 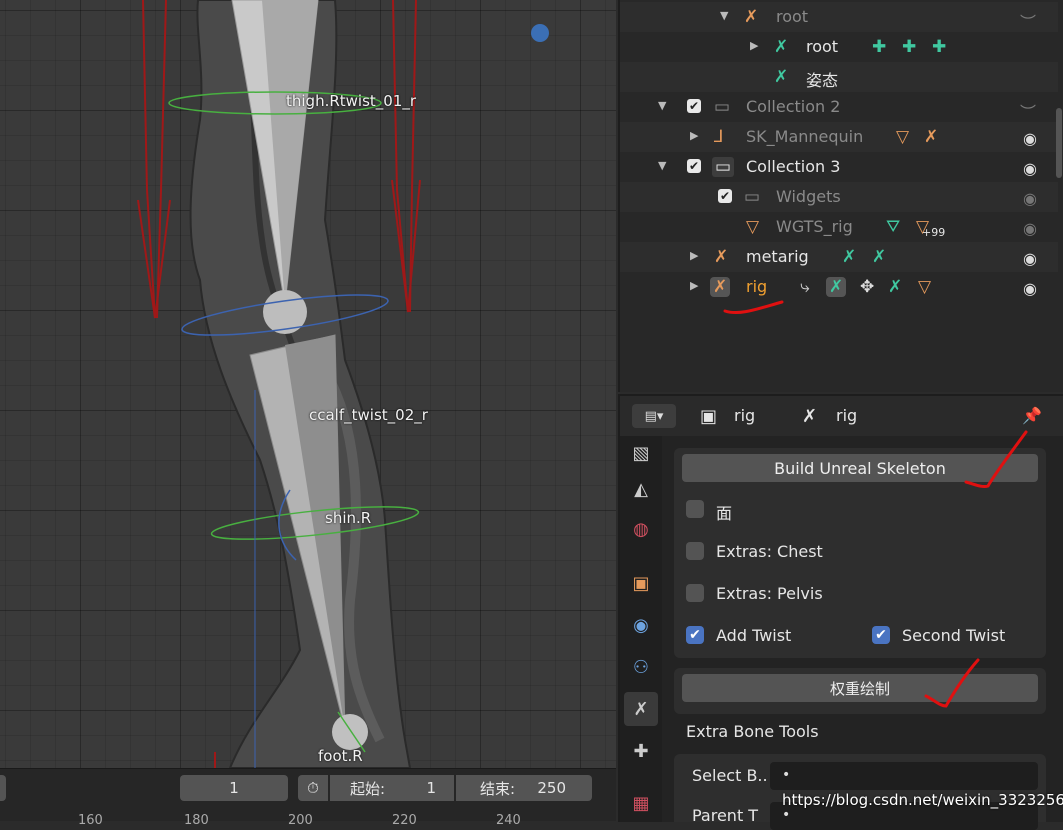 What do you see at coordinates (641, 453) in the screenshot?
I see `tab-render-icon: ▧` at bounding box center [641, 453].